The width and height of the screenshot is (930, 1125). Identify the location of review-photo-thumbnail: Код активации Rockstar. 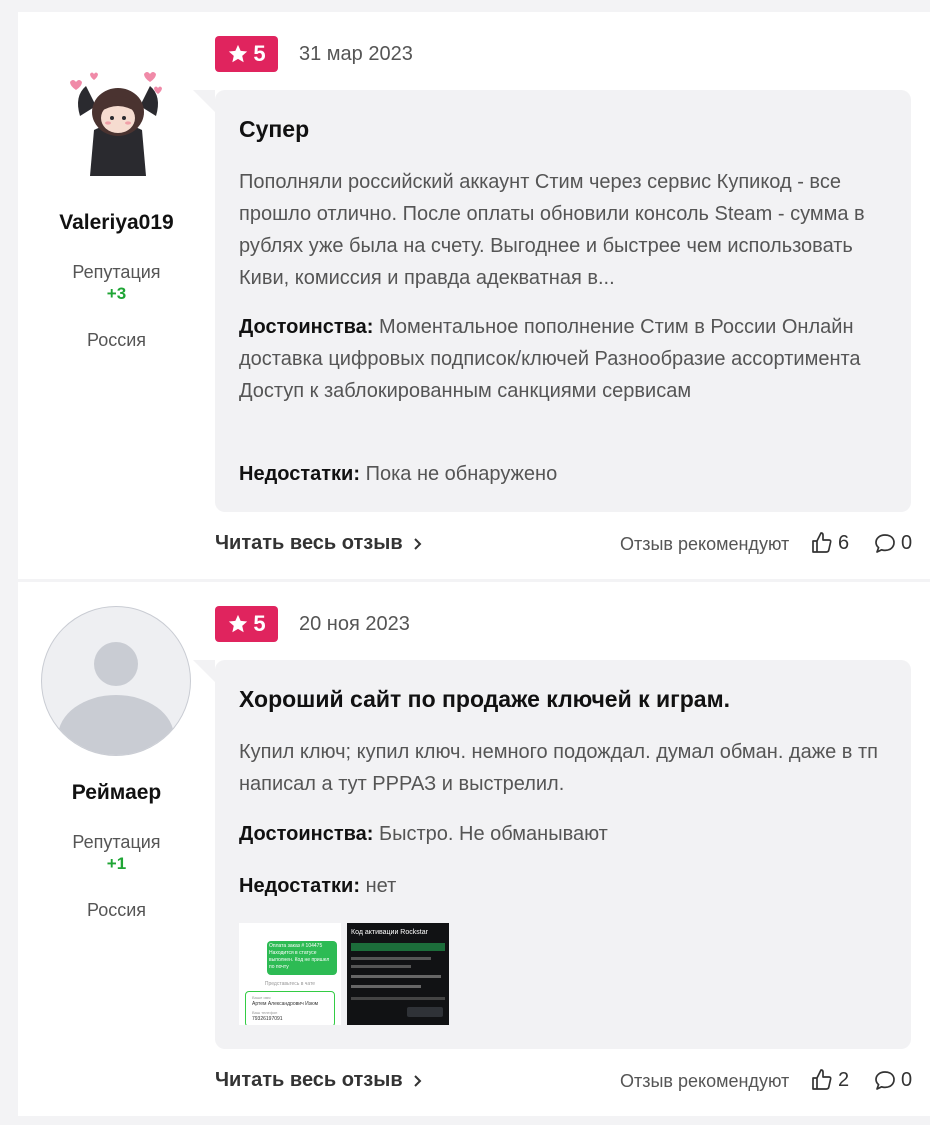
(398, 974).